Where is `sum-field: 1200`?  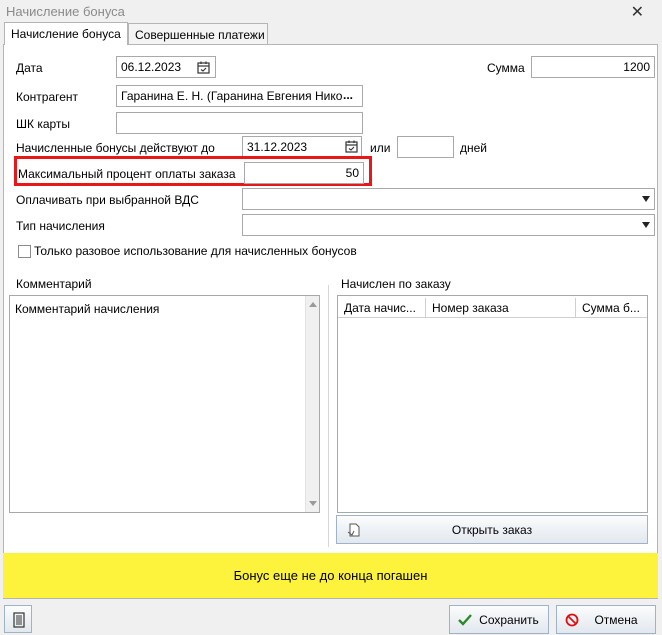
sum-field: 1200 is located at coordinates (593, 67).